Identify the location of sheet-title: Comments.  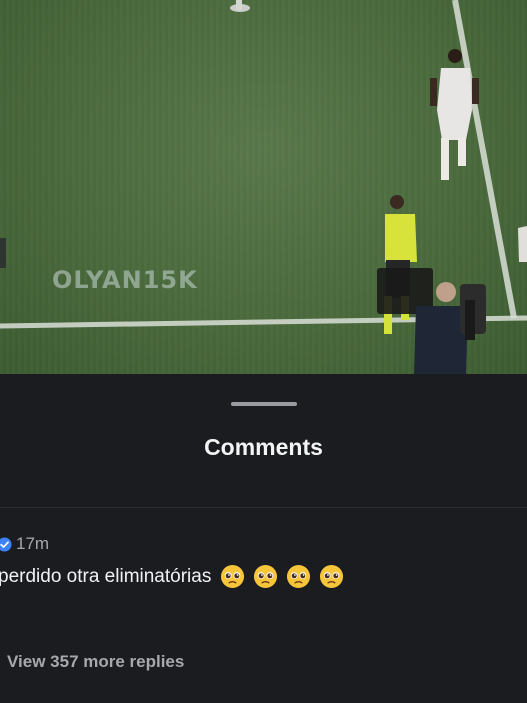
(263, 447).